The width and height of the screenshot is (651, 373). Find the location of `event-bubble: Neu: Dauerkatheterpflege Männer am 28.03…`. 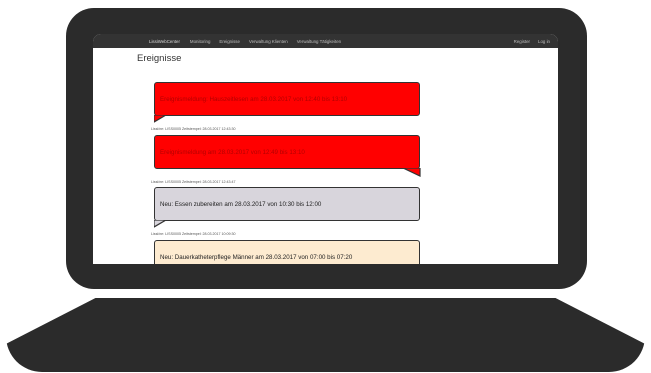

event-bubble: Neu: Dauerkatheterpflege Männer am 28.03… is located at coordinates (287, 252).